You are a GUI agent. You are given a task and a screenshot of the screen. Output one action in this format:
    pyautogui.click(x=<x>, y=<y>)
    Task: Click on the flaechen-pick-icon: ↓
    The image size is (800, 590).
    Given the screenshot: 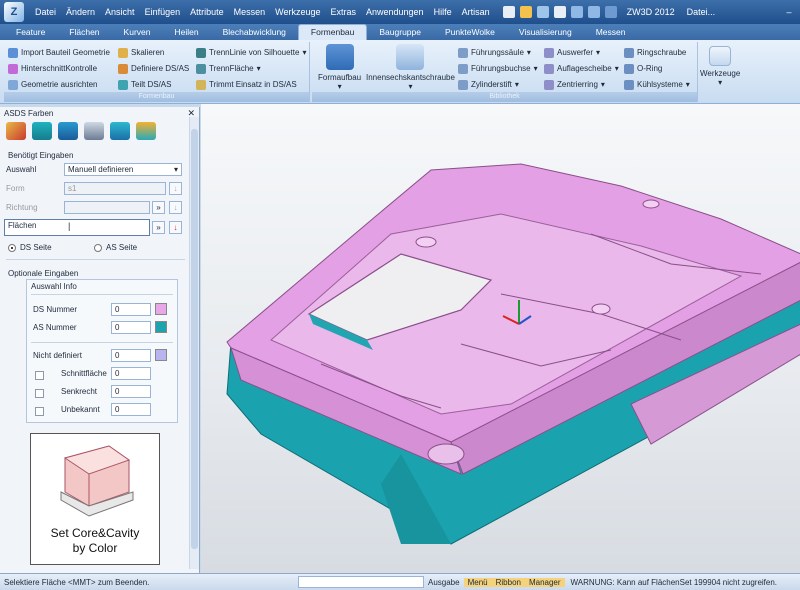 What is the action you would take?
    pyautogui.click(x=175, y=227)
    